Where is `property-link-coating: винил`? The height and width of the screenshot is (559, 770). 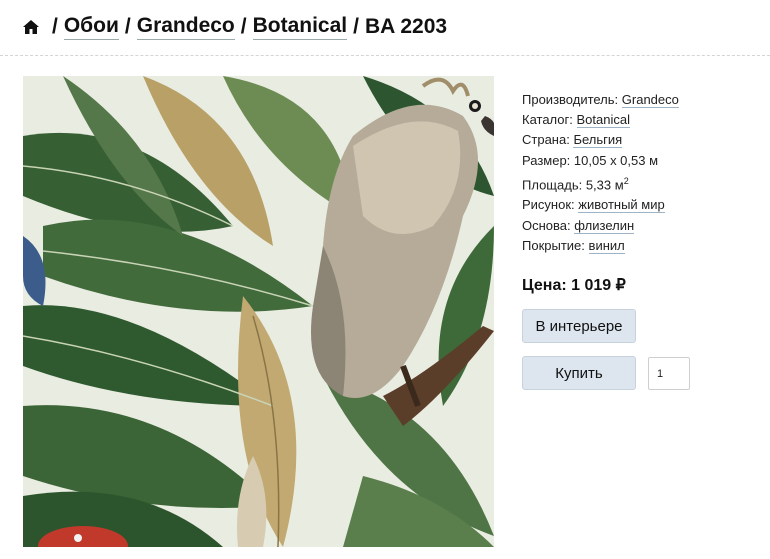
property-link-coating: винил is located at coordinates (606, 245).